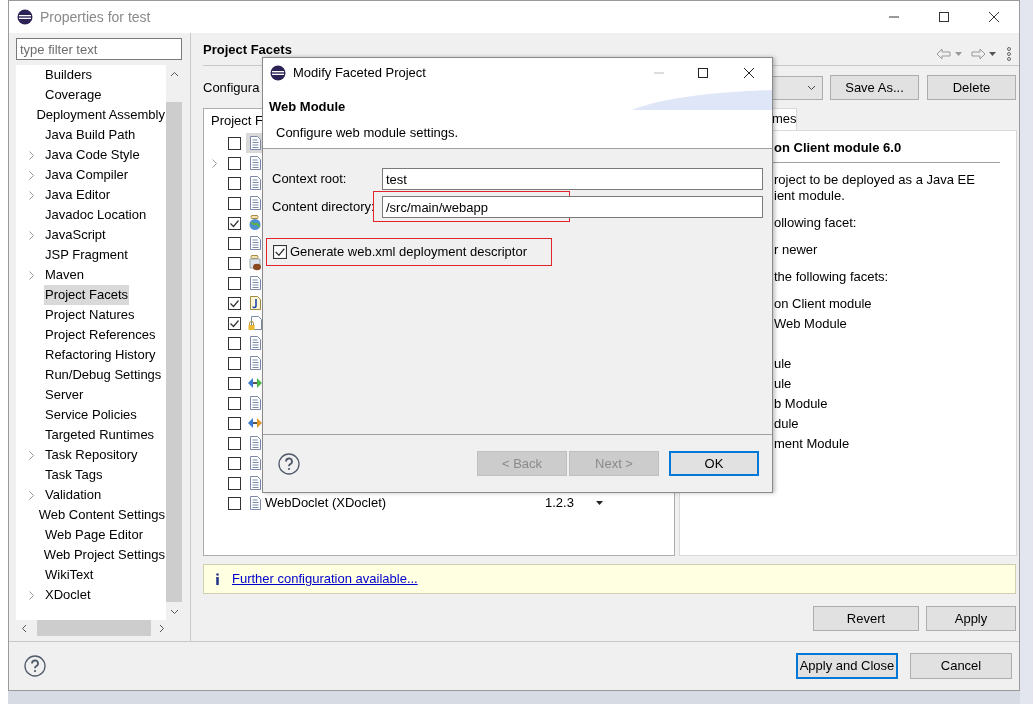 The image size is (1033, 704). What do you see at coordinates (86, 255) in the screenshot?
I see `tree-item: JSP Fragment` at bounding box center [86, 255].